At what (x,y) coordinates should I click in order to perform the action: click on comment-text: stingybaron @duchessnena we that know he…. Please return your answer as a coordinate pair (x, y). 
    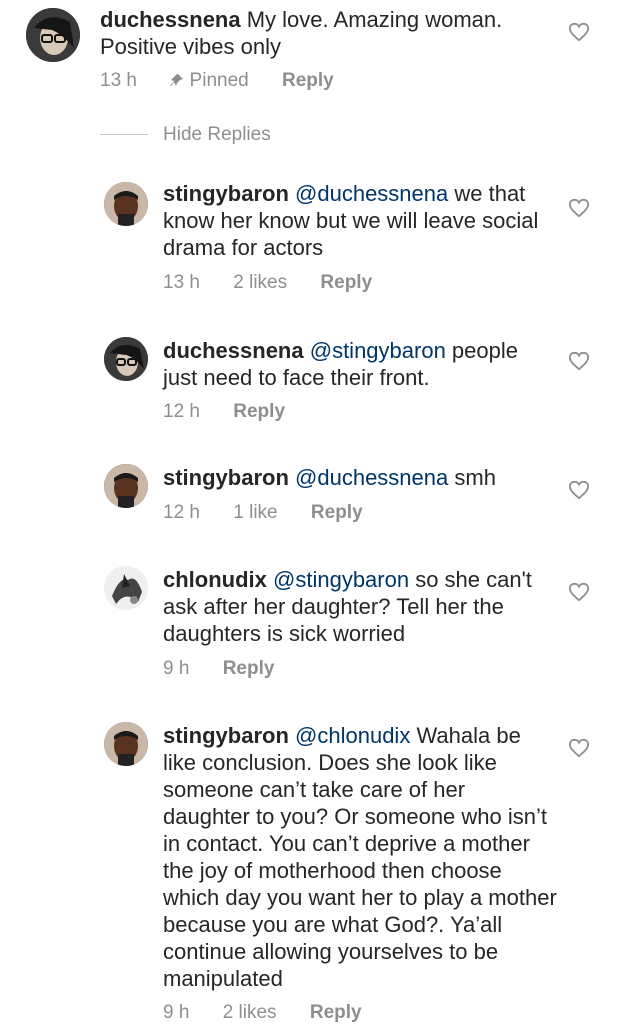
    Looking at the image, I should click on (360, 220).